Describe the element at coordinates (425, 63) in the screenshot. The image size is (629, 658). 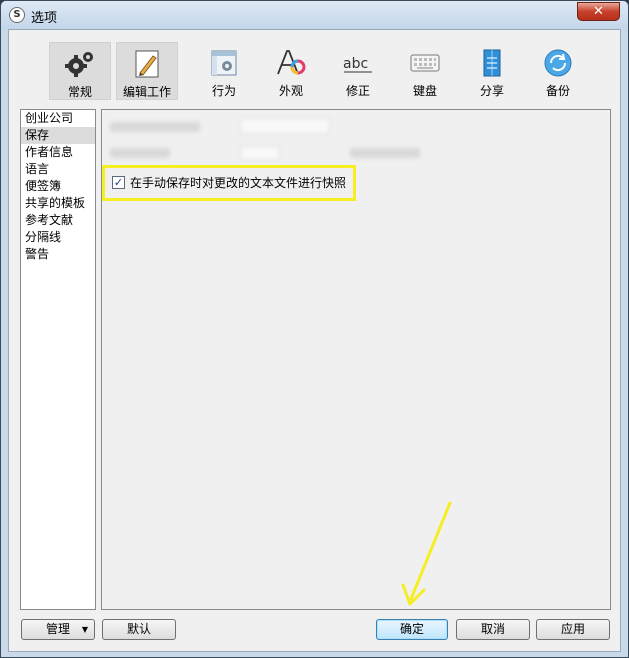
I see `keyboard-icon` at that location.